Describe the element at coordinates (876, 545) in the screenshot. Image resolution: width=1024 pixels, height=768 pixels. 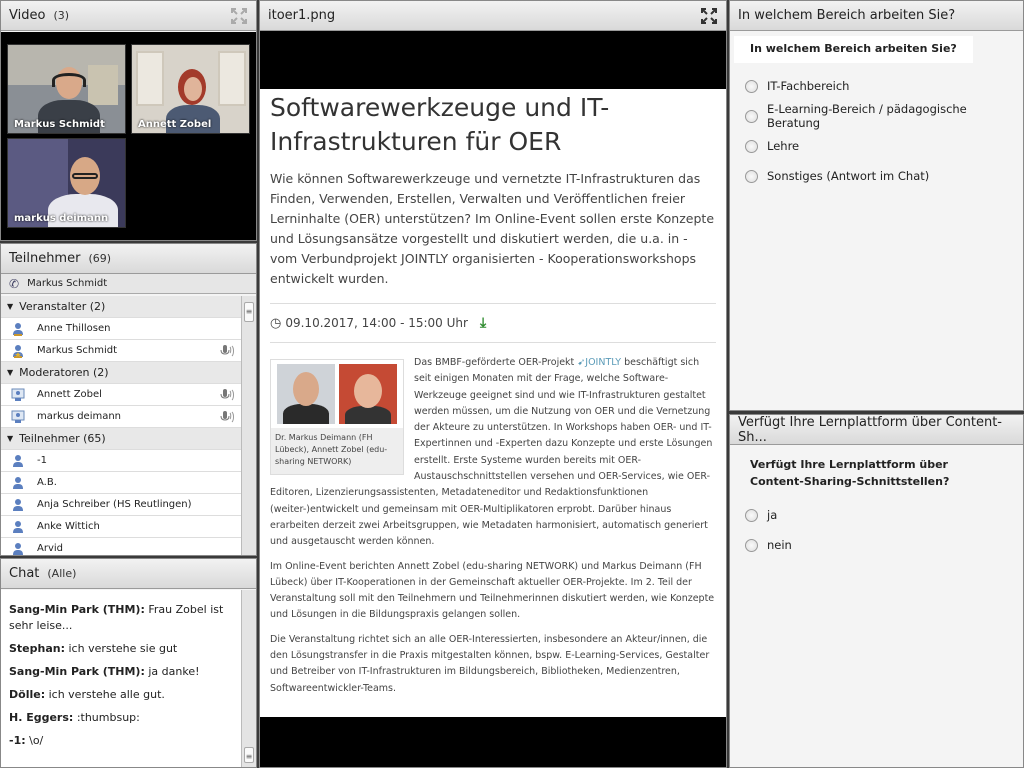
I see `poll-option: nein` at that location.